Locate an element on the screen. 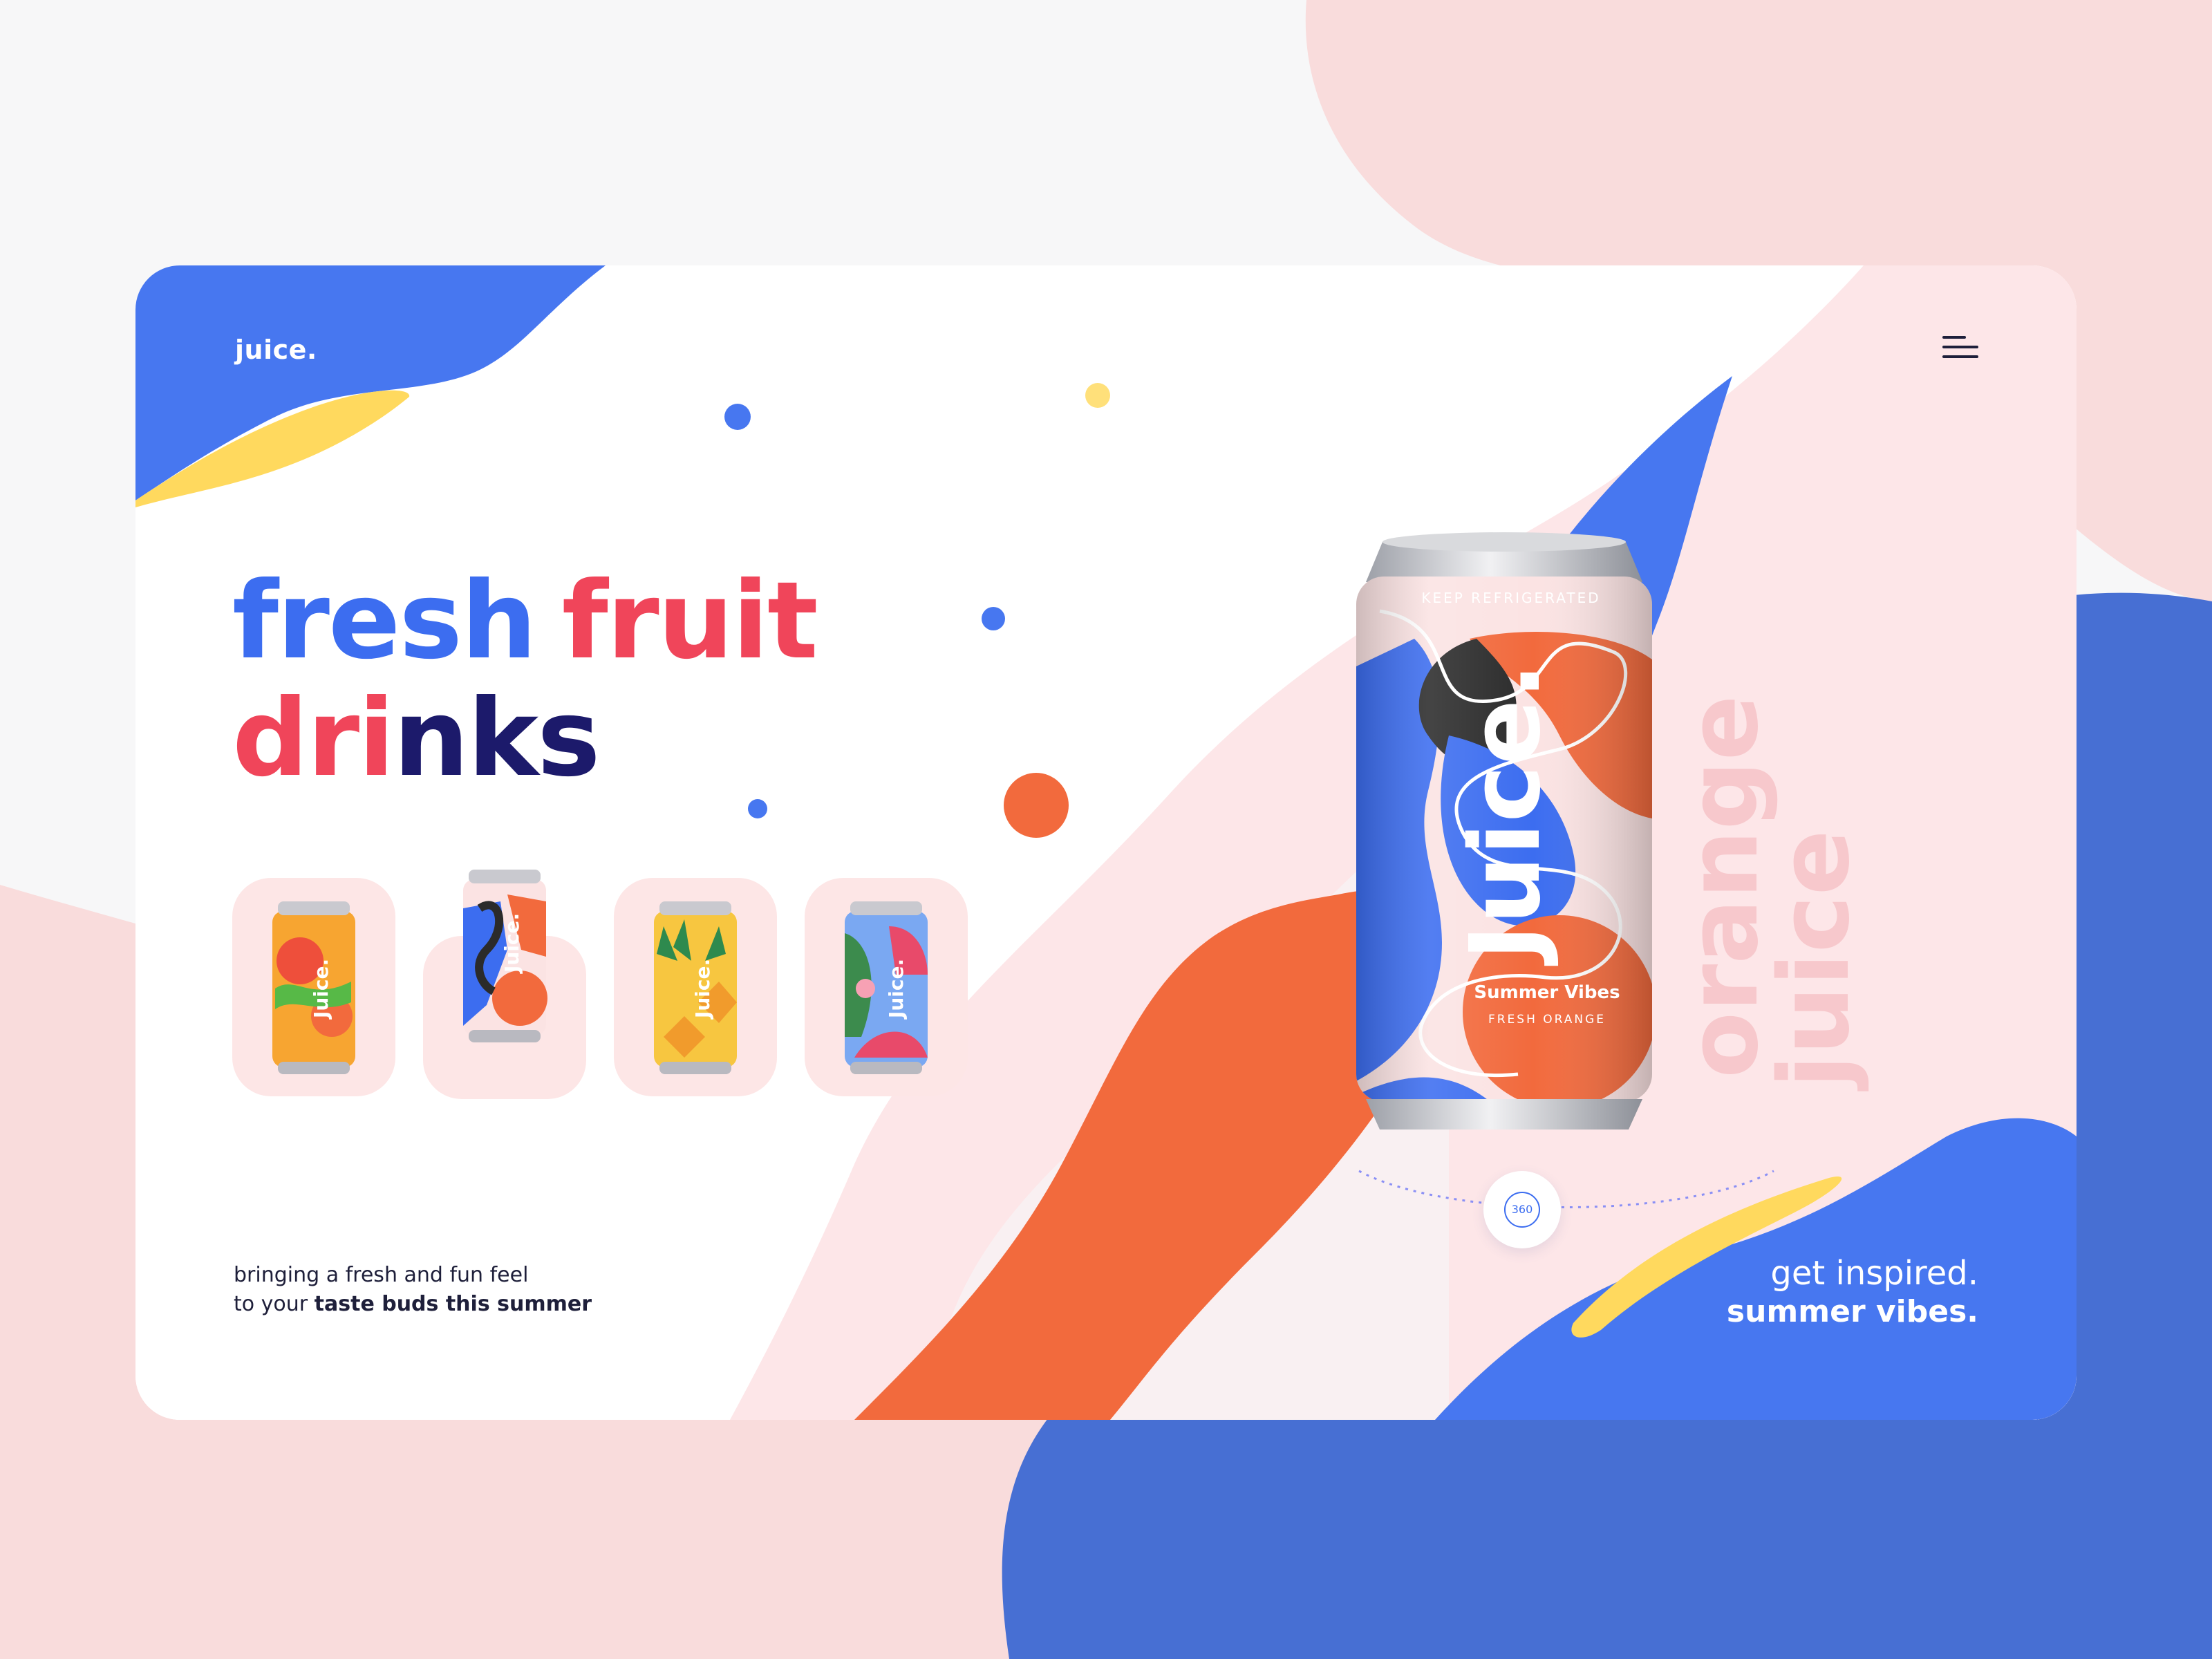  inspire-text: get inspired. summer vibes. is located at coordinates (1853, 1292).